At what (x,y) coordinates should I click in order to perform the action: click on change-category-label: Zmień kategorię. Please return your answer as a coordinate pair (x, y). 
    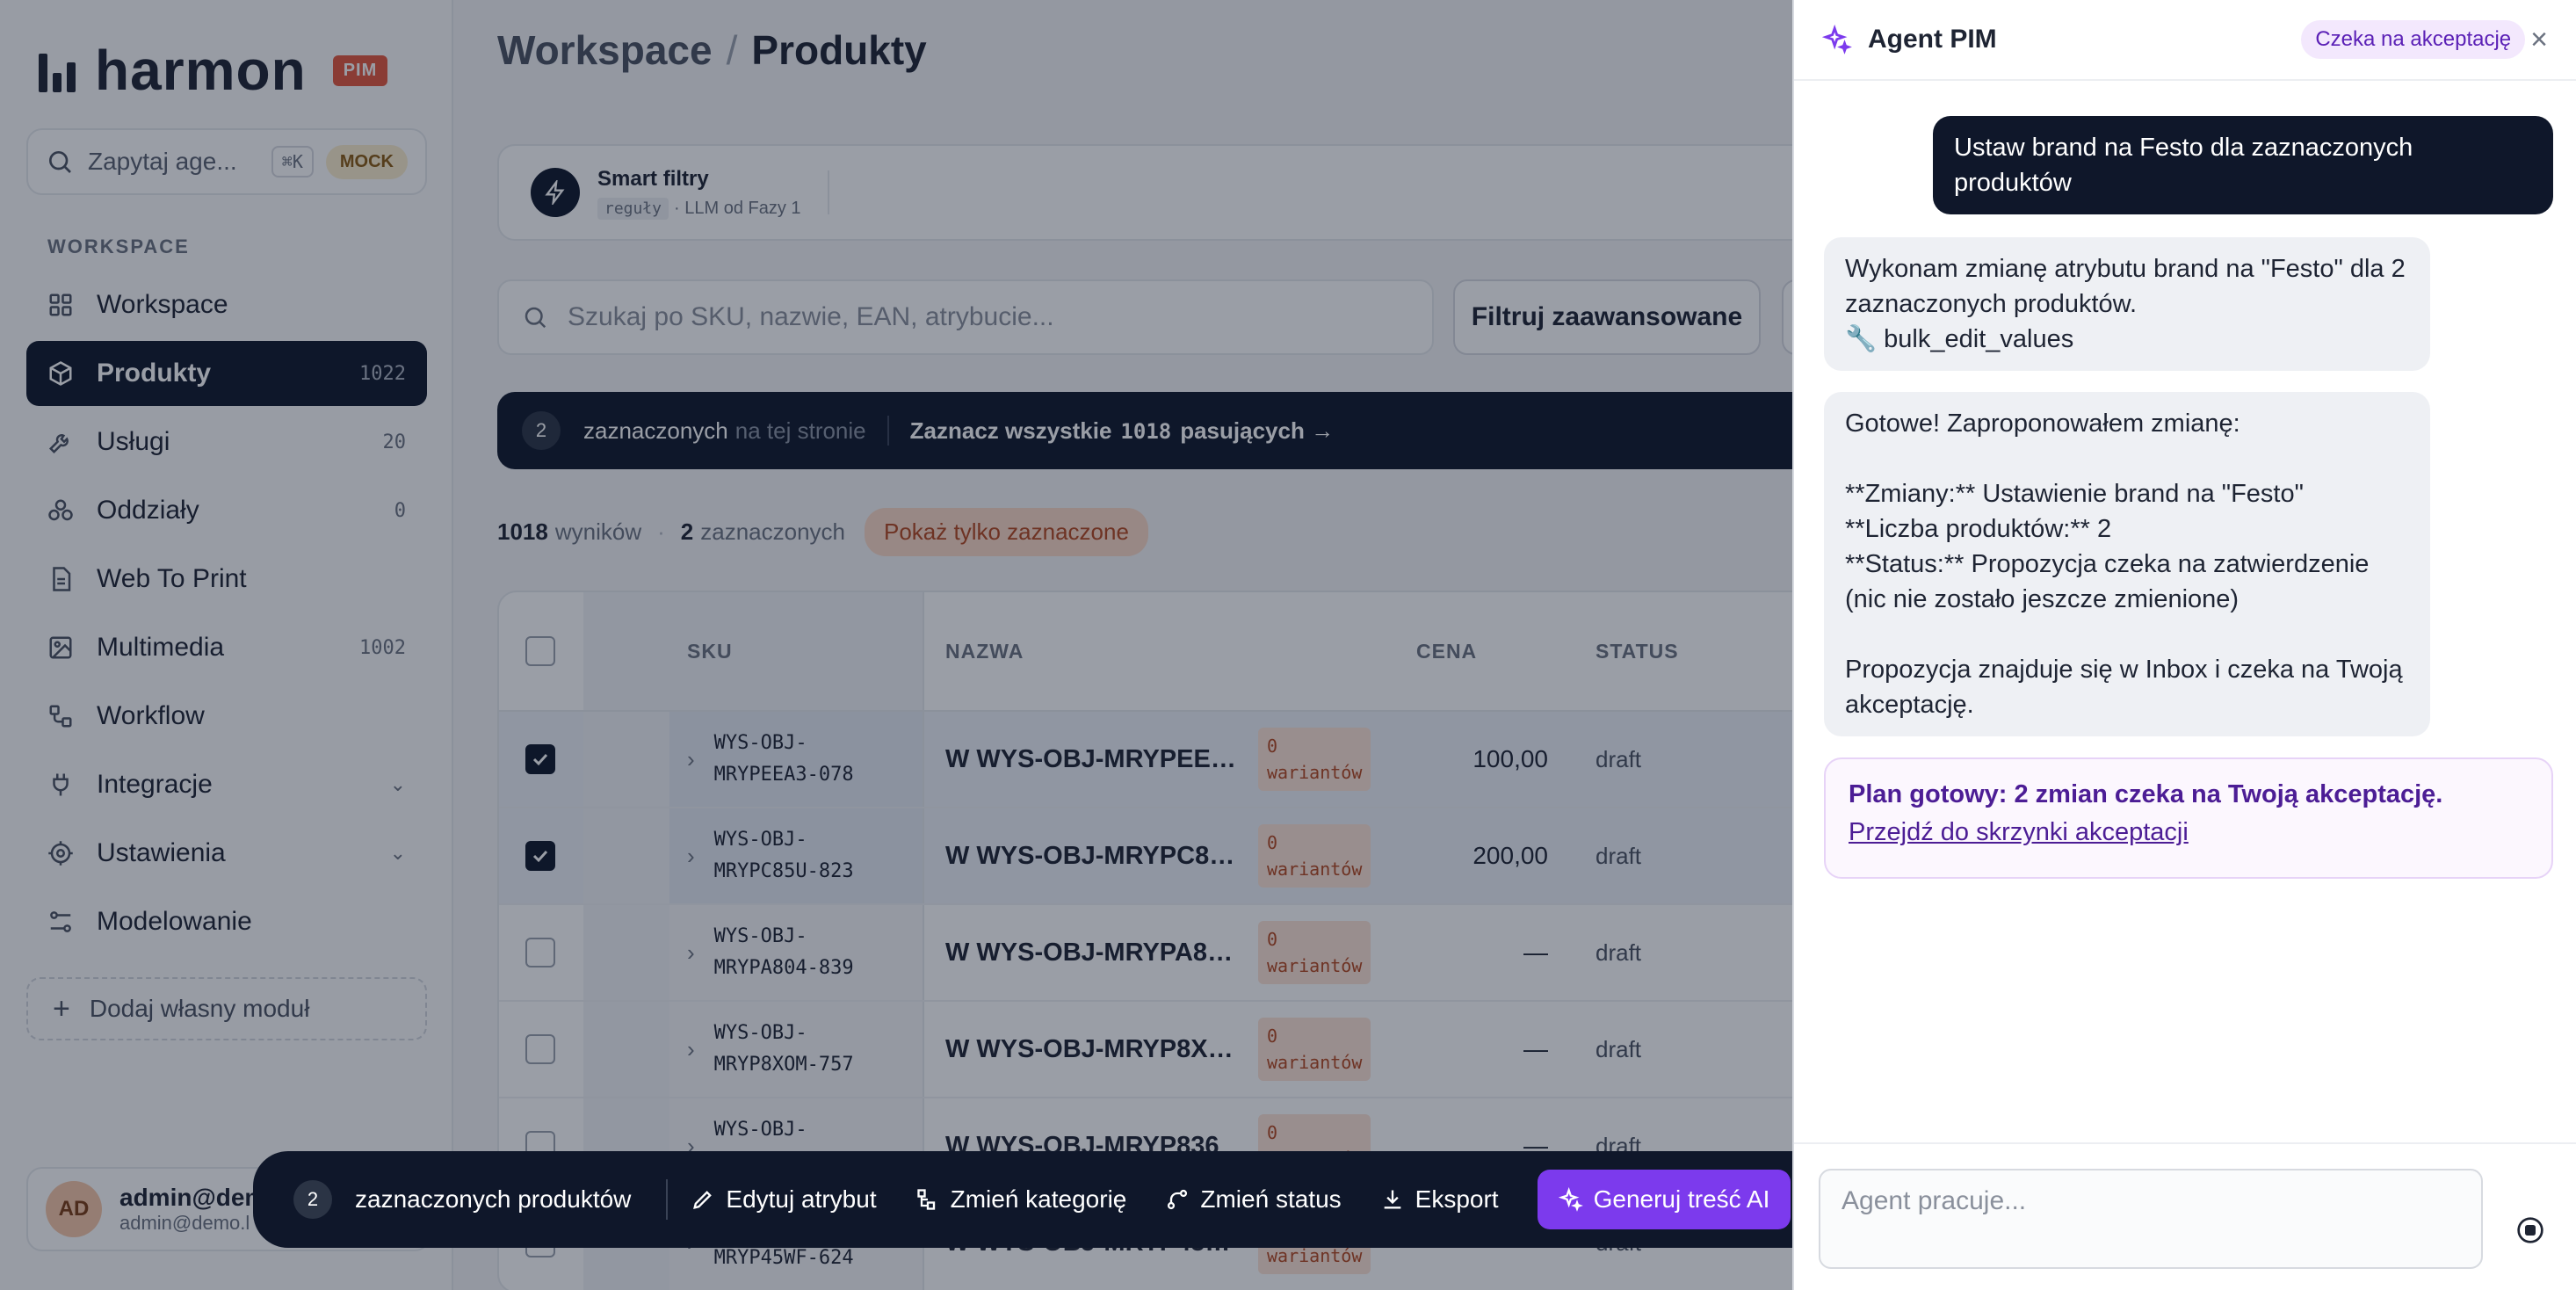
    Looking at the image, I should click on (1038, 1199).